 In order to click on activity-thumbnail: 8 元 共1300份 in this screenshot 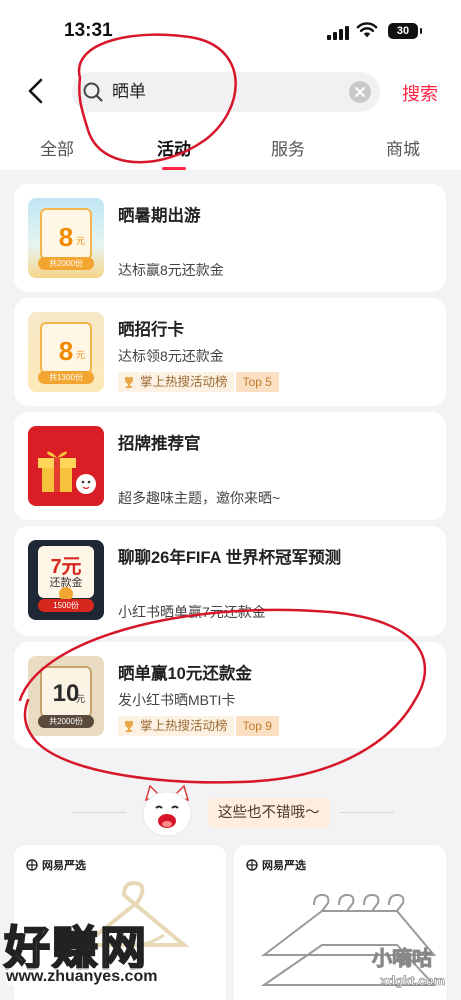, I will do `click(66, 352)`.